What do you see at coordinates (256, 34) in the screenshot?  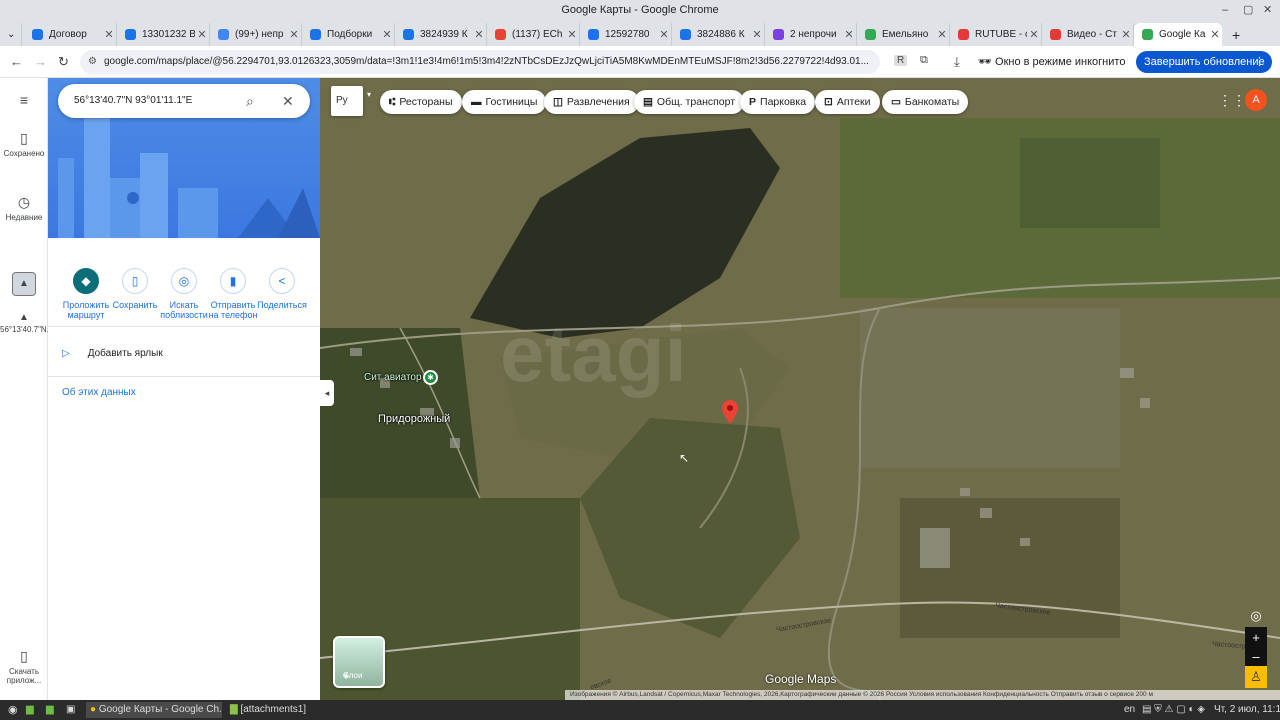 I see `tab-2: (99+) непр ✕` at bounding box center [256, 34].